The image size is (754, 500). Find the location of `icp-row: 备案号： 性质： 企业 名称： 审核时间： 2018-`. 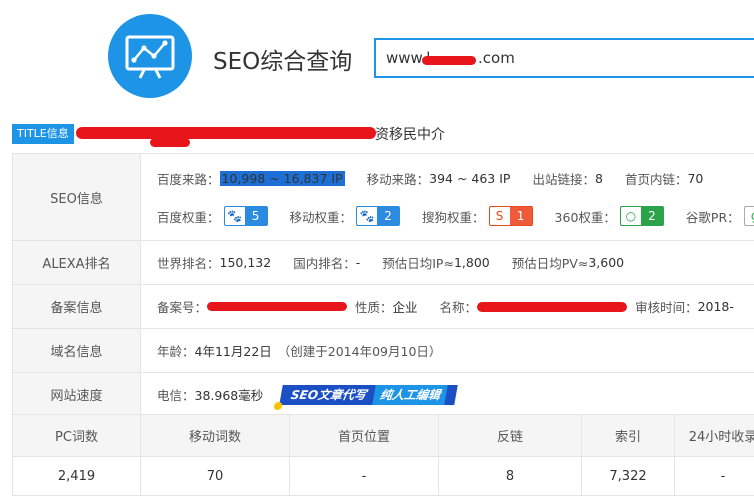

icp-row: 备案号： 性质： 企业 名称： 审核时间： 2018- is located at coordinates (455, 307).